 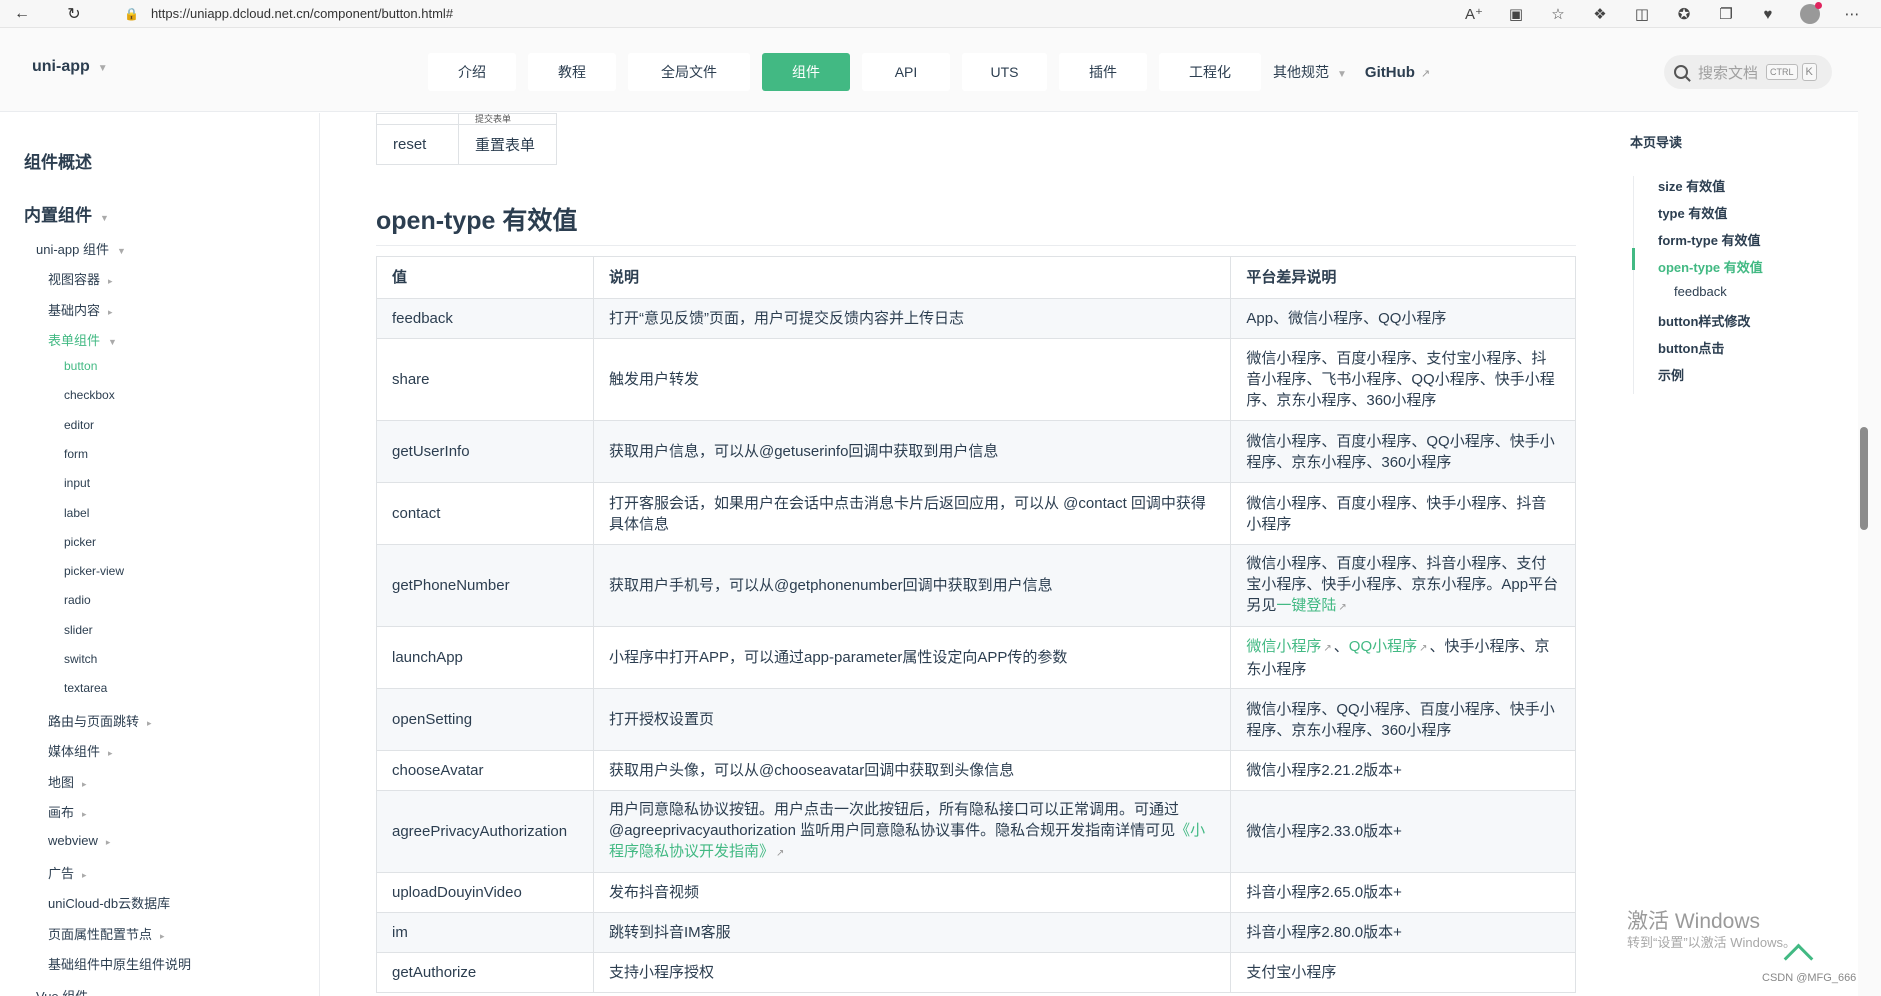 I want to click on wechat-miniprogram-link: 微信小程序, so click(x=1283, y=646).